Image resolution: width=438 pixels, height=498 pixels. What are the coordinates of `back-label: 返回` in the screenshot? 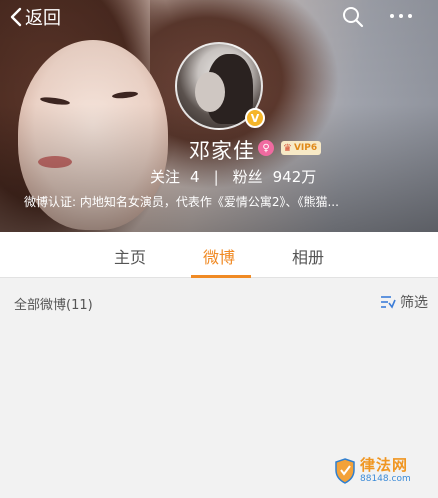 It's located at (43, 18).